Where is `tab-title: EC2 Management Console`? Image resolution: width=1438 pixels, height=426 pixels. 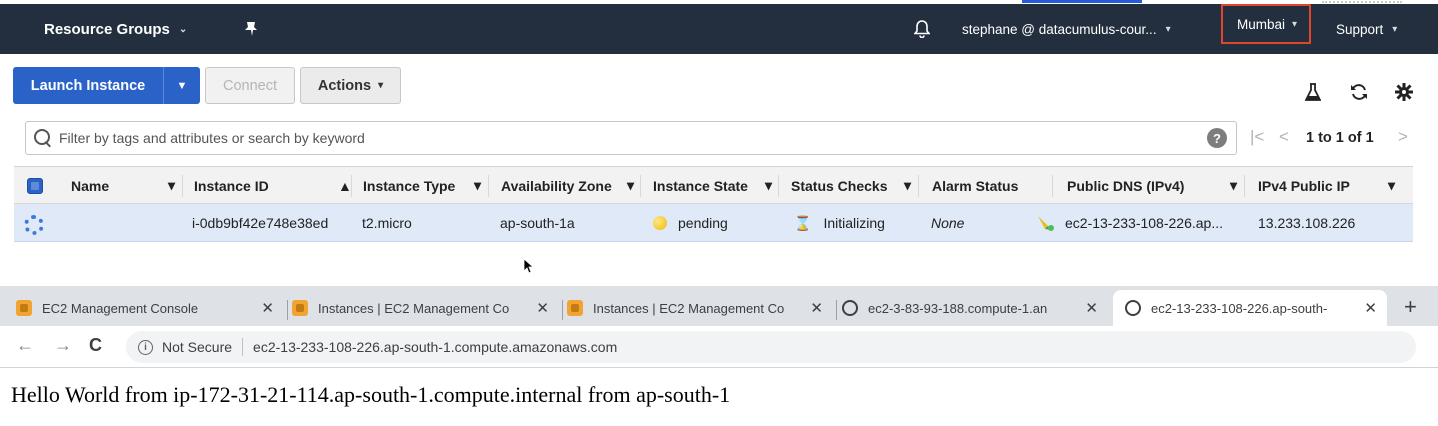 tab-title: EC2 Management Console is located at coordinates (120, 308).